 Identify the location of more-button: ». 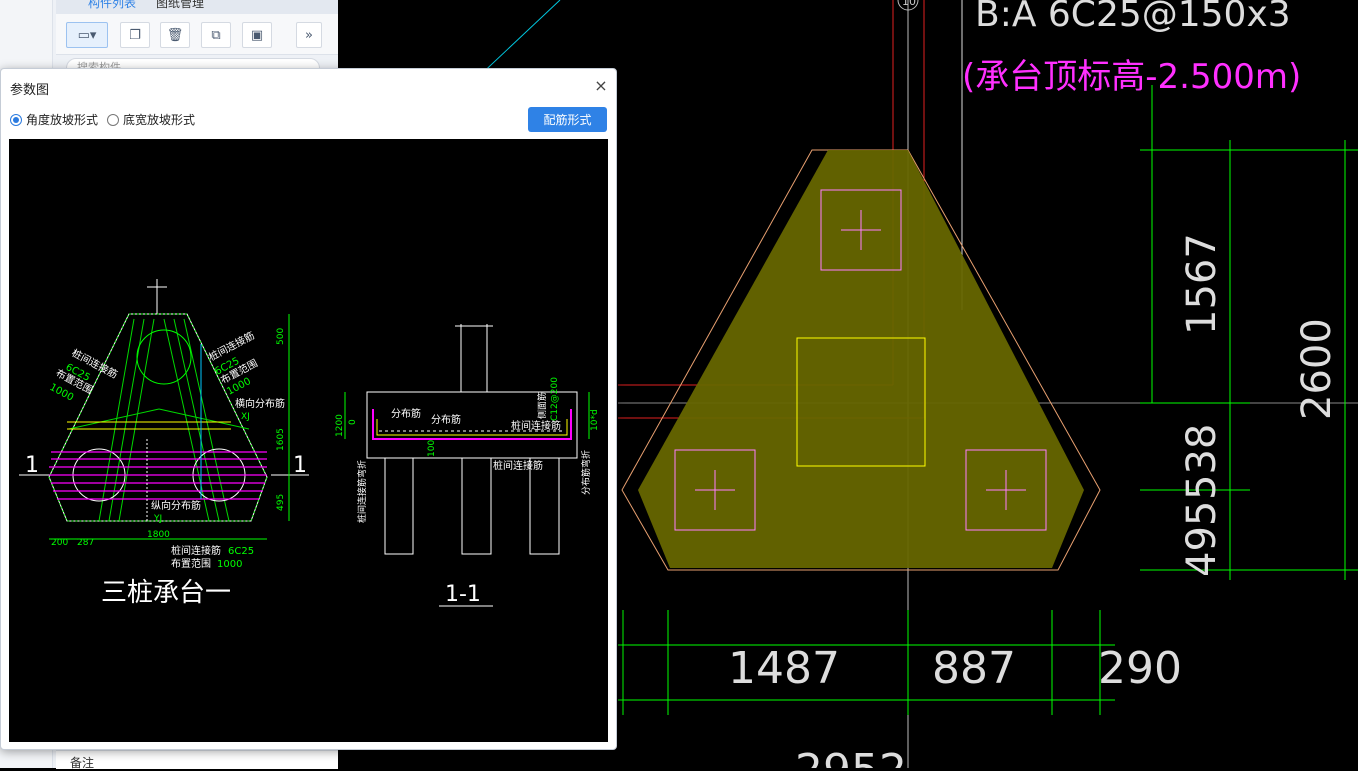
(309, 35).